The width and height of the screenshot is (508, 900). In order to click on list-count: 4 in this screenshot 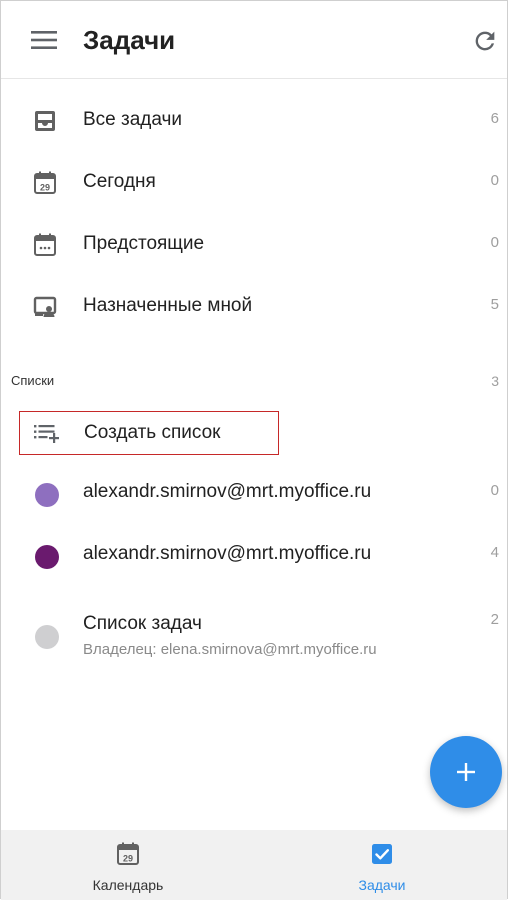, I will do `click(494, 552)`.